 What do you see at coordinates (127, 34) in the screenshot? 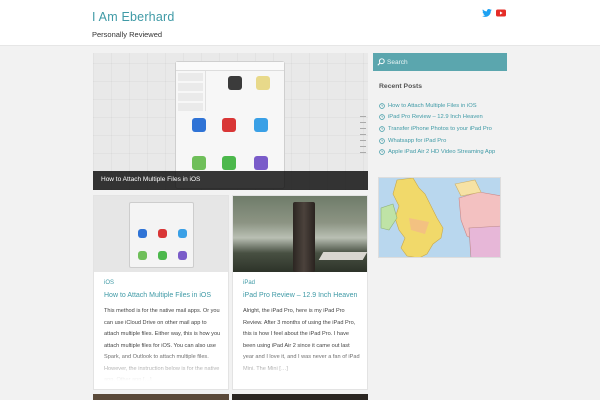
I see `site-tagline: Personally Reviewed` at bounding box center [127, 34].